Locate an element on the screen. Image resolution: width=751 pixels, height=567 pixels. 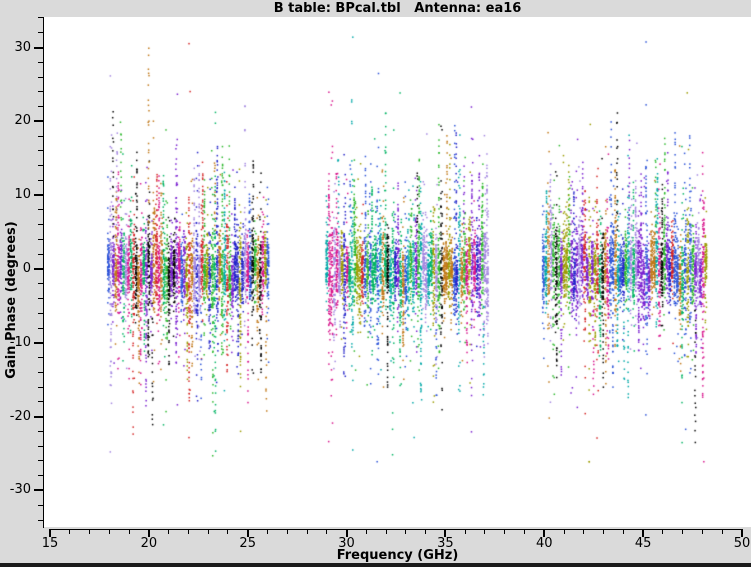
y-axis-label: Gain Phase (degrees) is located at coordinates (11, 300).